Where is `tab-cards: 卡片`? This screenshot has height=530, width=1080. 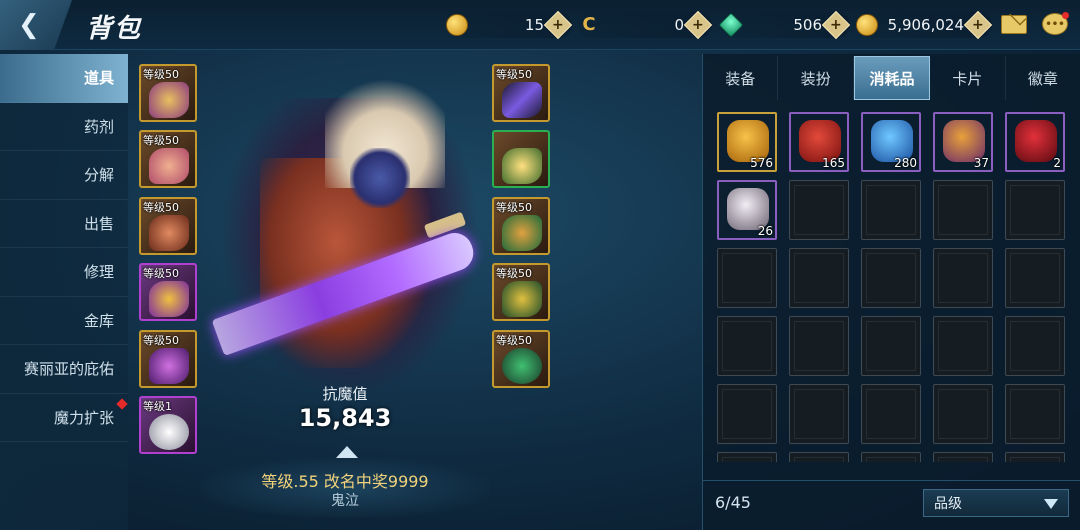
tab-cards: 卡片 is located at coordinates (968, 78).